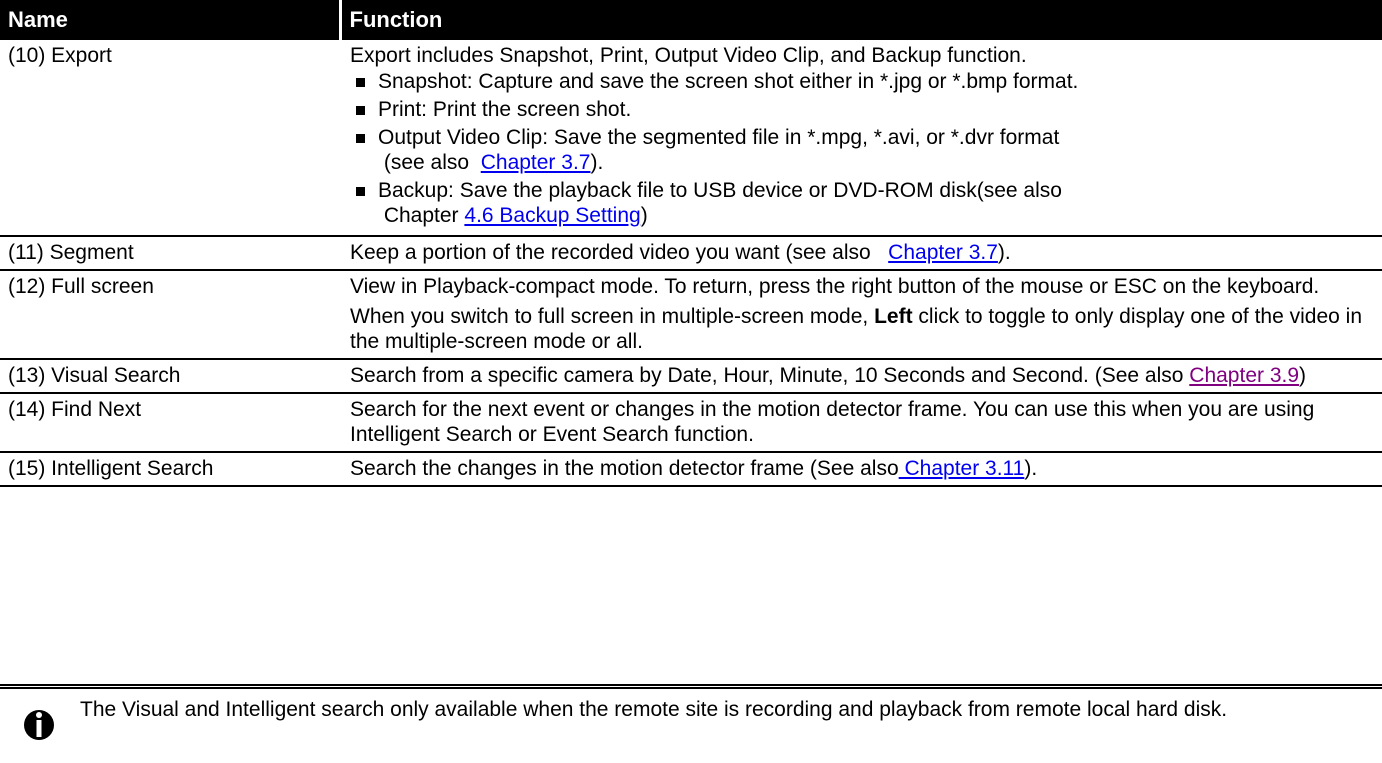 The width and height of the screenshot is (1382, 763). I want to click on intelligent-search-close: )., so click(1031, 468).